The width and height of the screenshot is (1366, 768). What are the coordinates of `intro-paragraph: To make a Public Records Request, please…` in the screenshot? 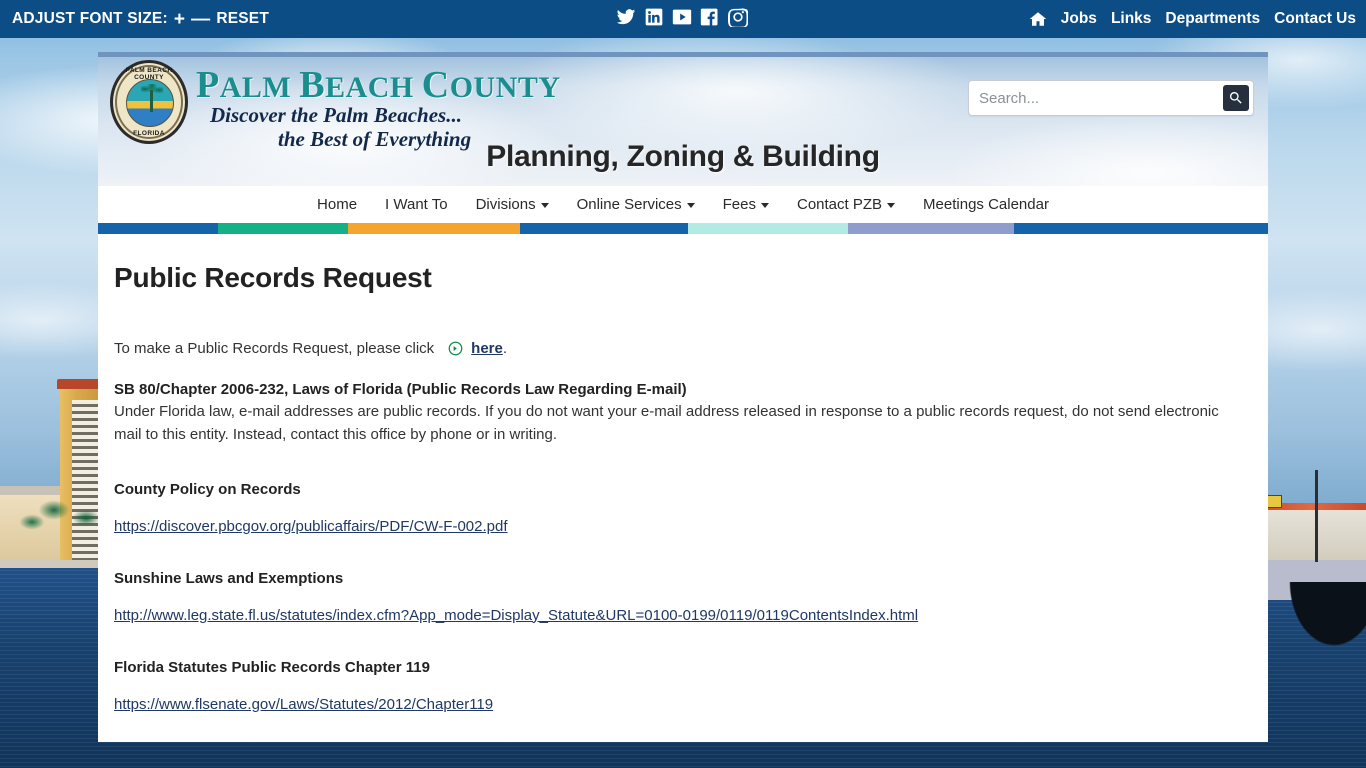 It's located at (683, 348).